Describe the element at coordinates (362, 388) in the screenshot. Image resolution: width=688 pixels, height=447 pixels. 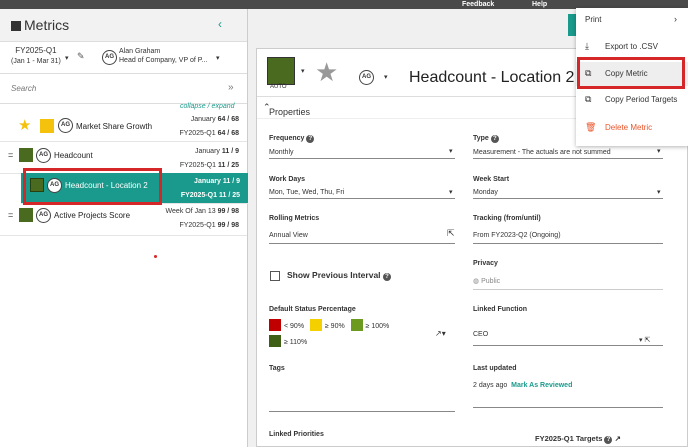
I see `tags-field: Tags` at that location.